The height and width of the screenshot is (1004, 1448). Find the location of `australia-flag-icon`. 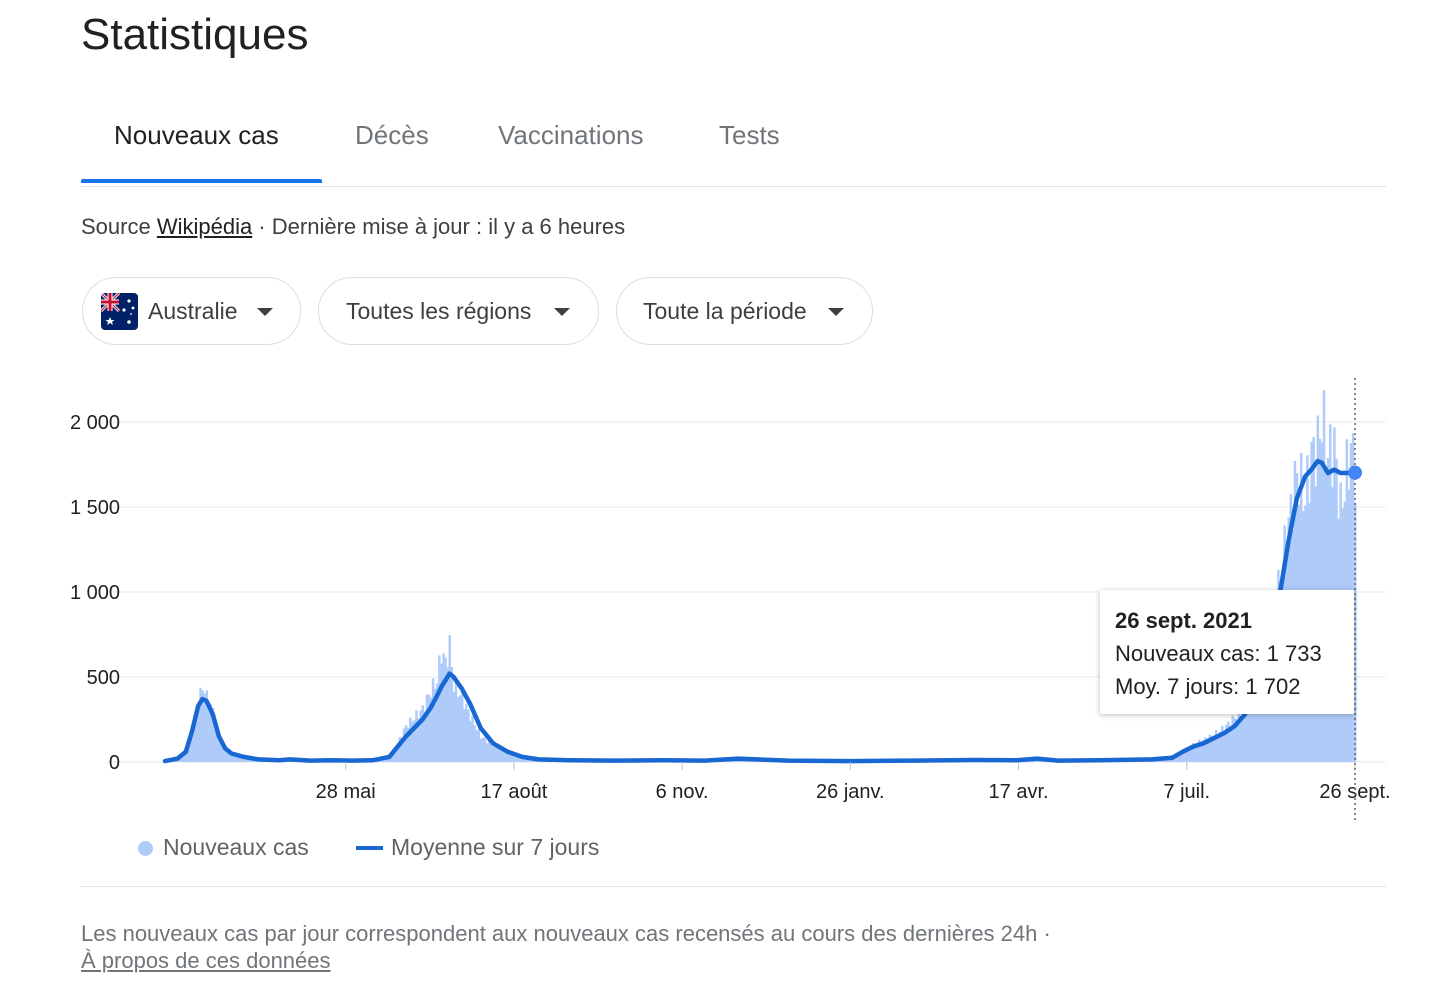

australia-flag-icon is located at coordinates (119, 311).